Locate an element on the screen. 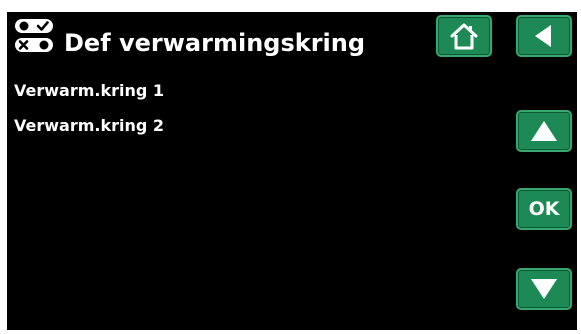 This screenshot has height=334, width=581. list-item-circuit-2: Verwarm.kring 2 is located at coordinates (89, 129).